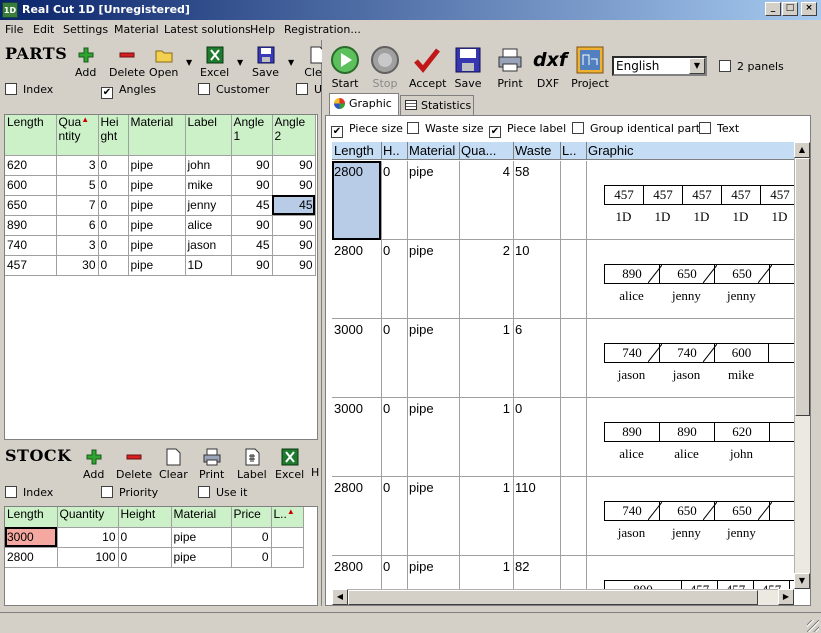 The height and width of the screenshot is (633, 821). Describe the element at coordinates (31, 185) in the screenshot. I see `table-cell: 600` at that location.